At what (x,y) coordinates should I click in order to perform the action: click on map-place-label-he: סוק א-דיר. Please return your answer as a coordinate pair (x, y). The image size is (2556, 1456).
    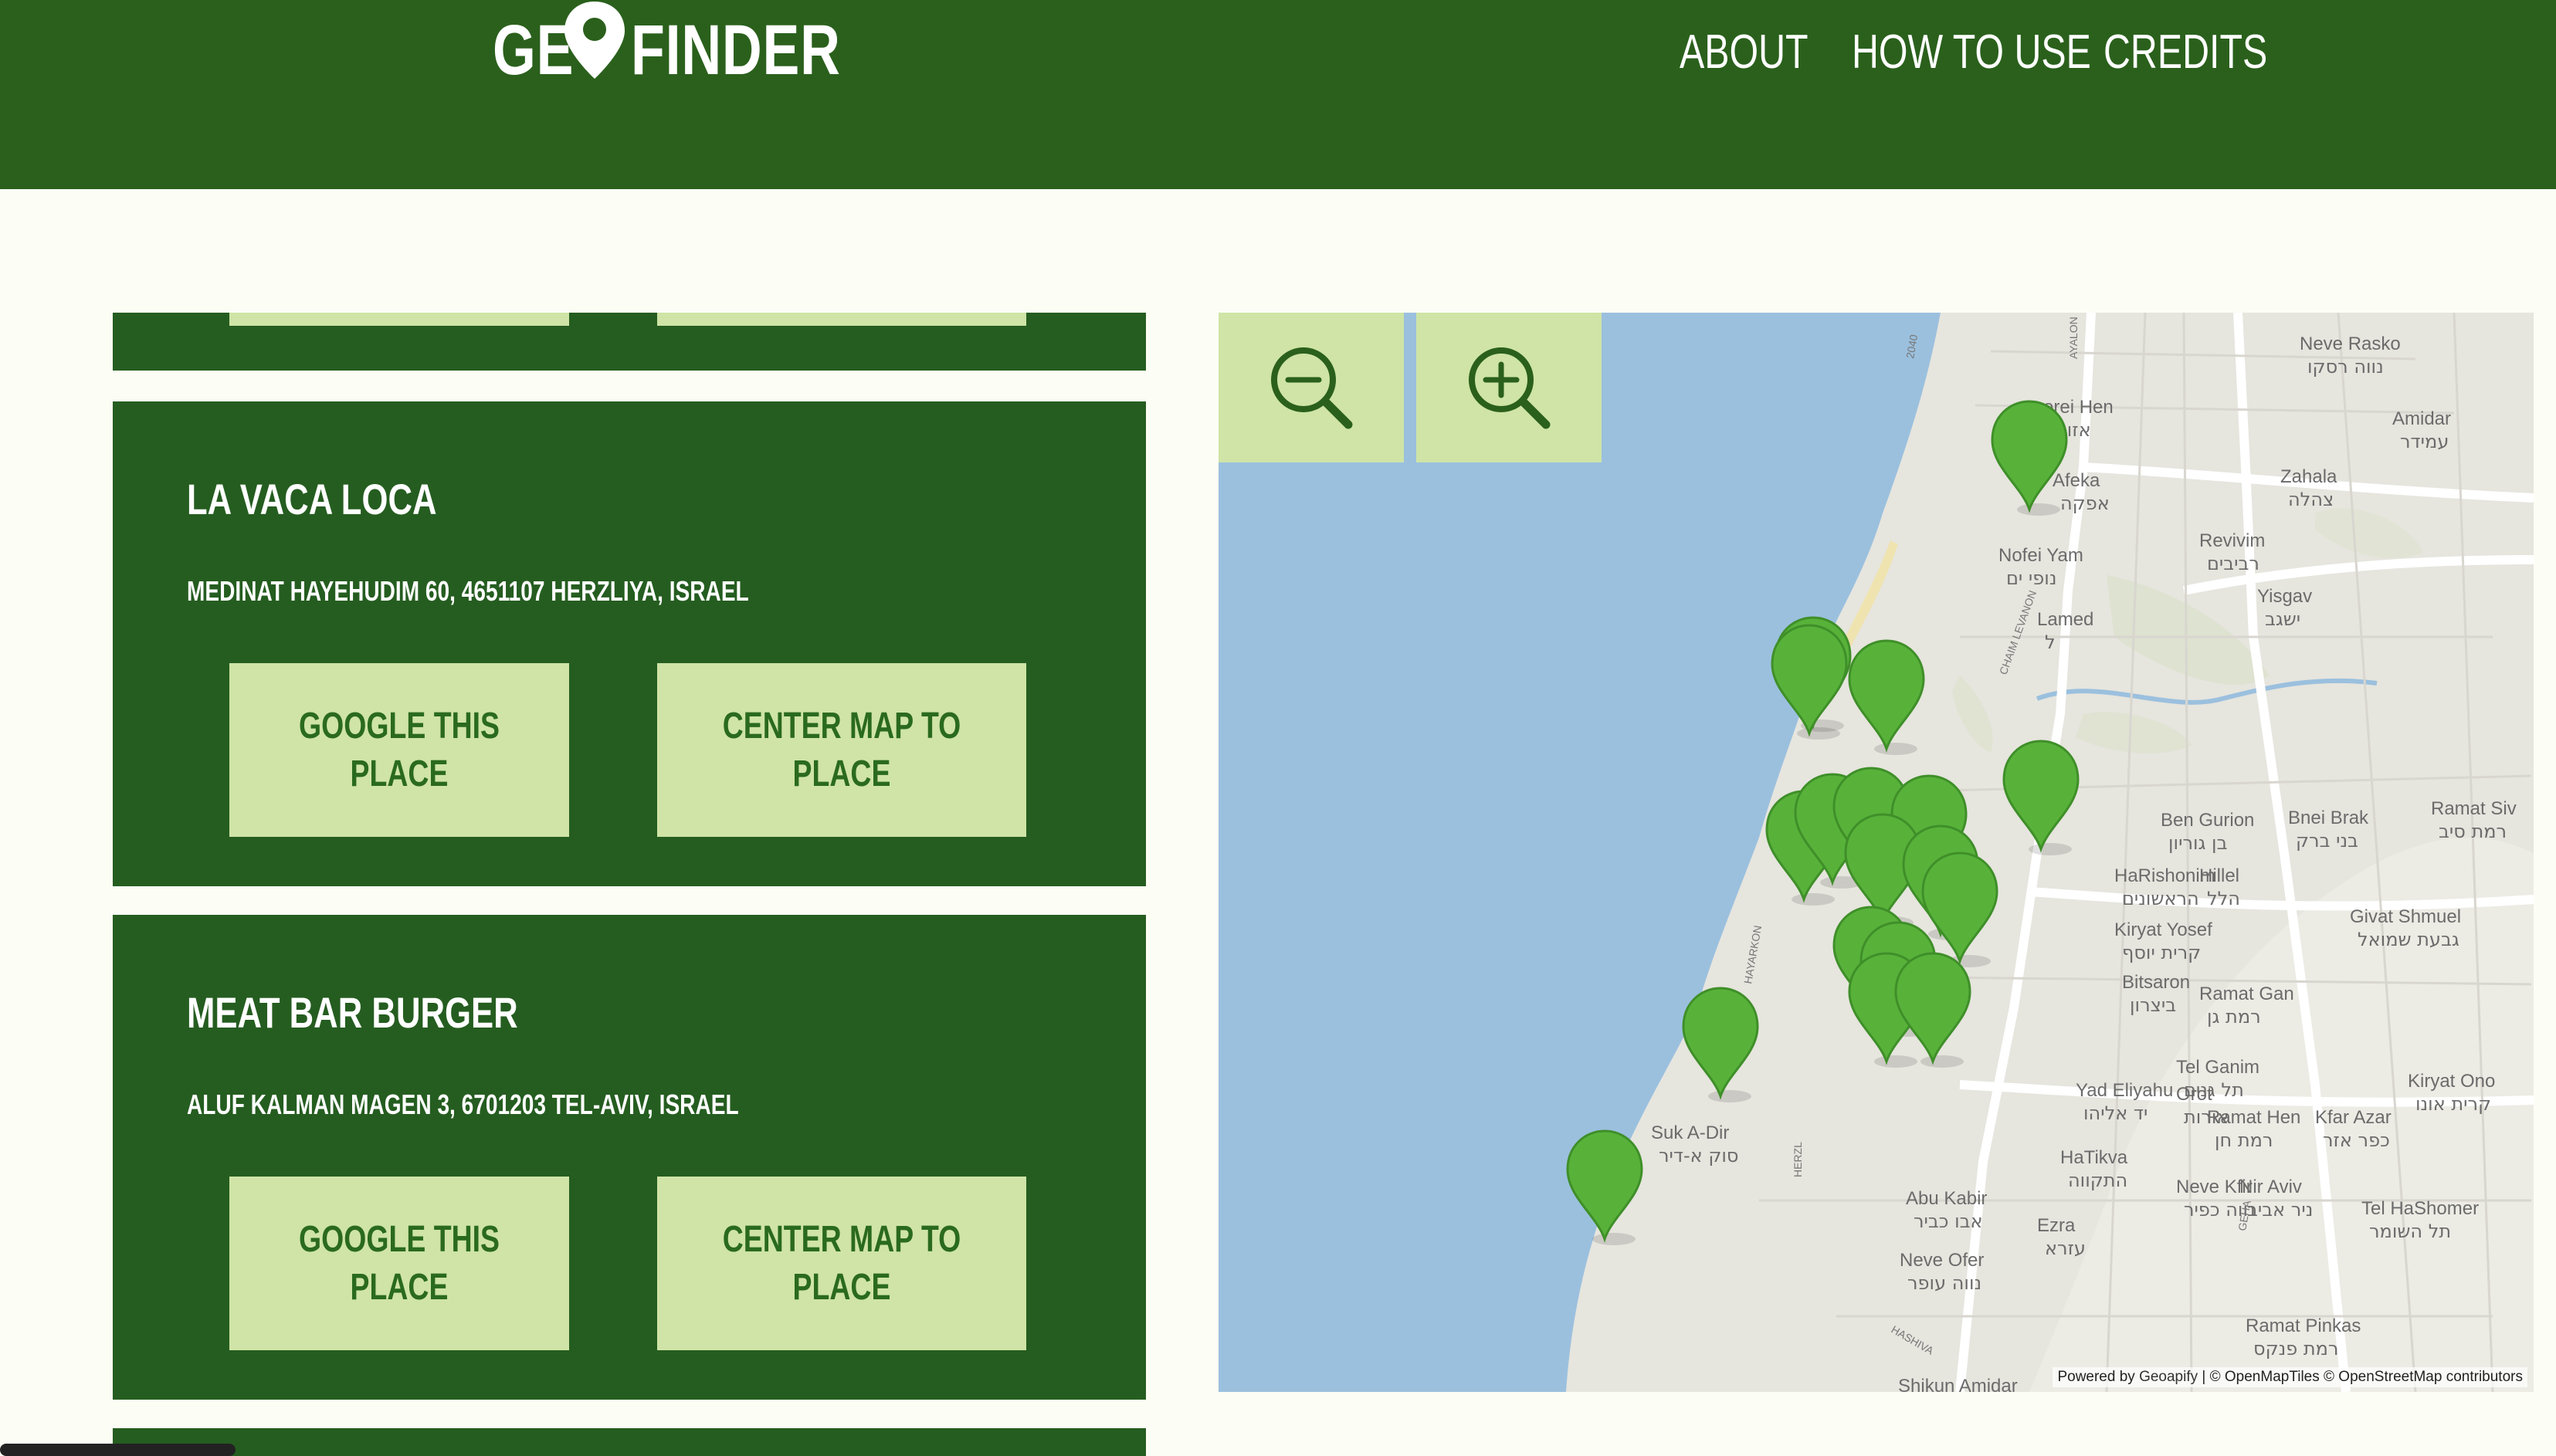
    Looking at the image, I should click on (1699, 1156).